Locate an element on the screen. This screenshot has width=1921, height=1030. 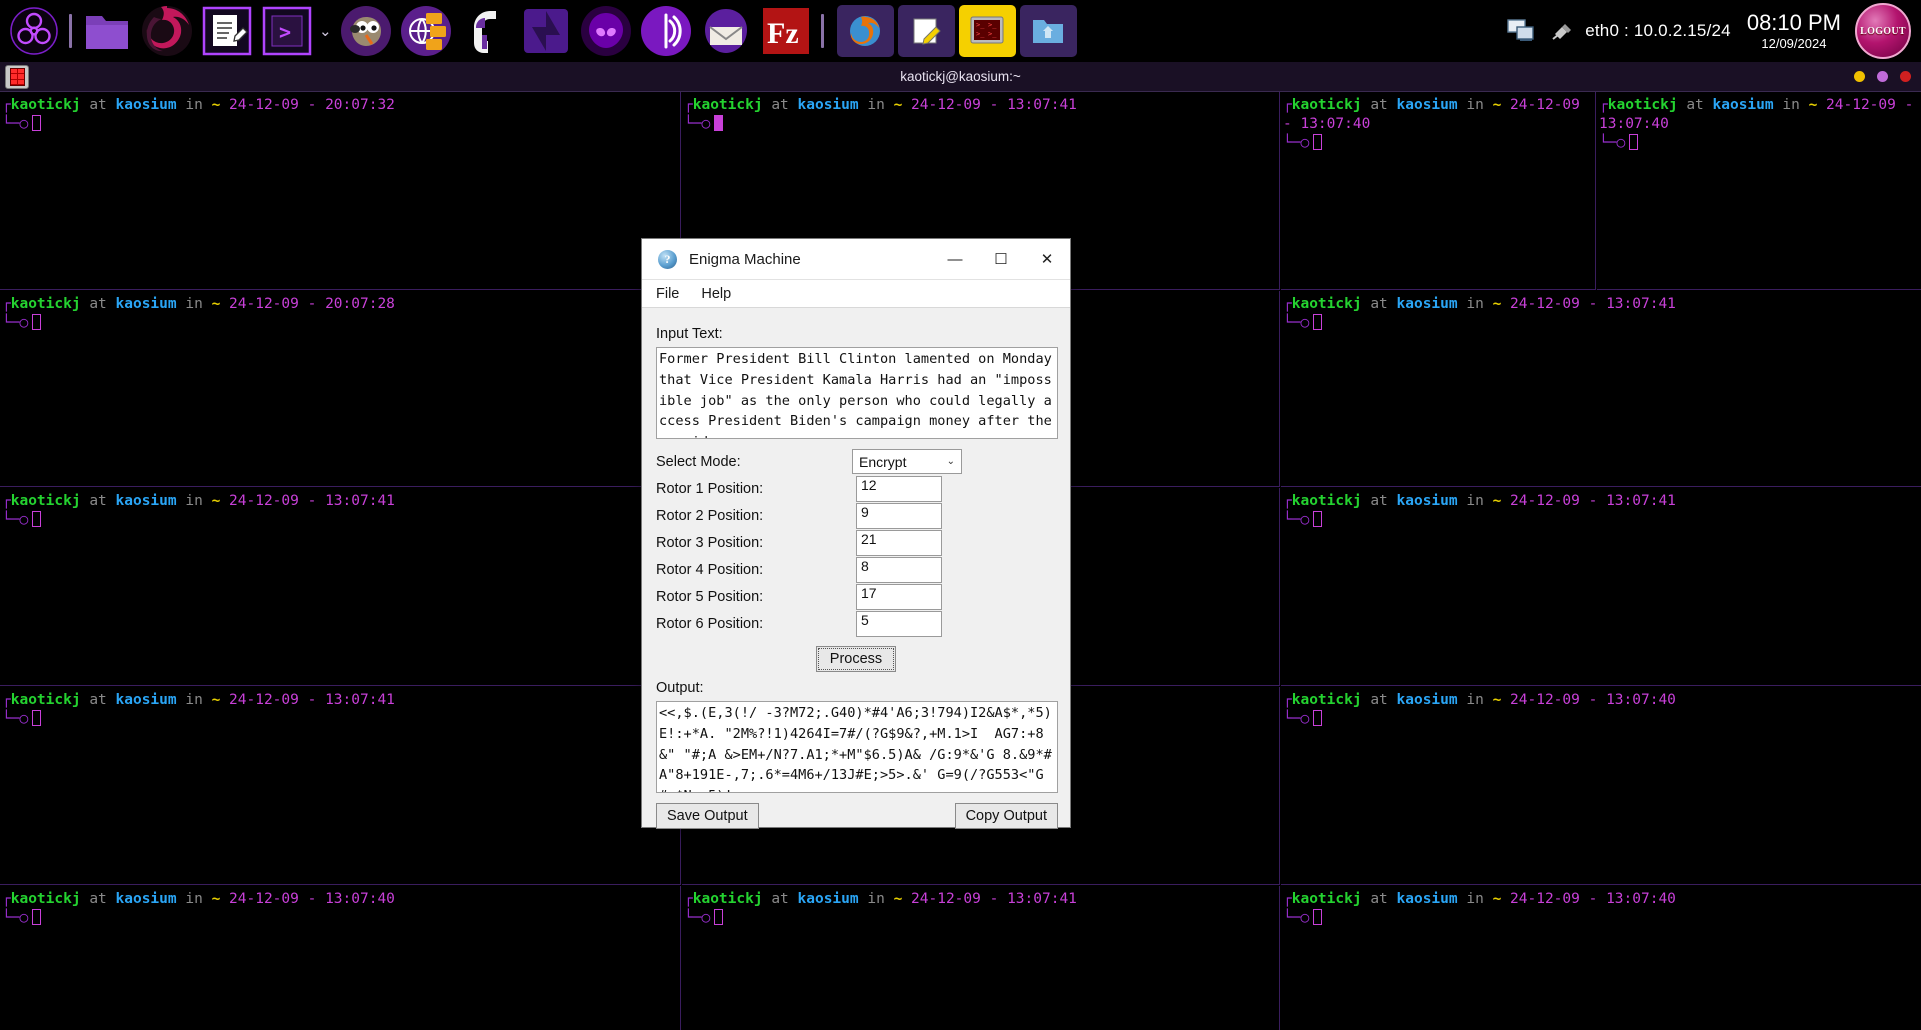
taskbar-files is located at coordinates (1048, 31).